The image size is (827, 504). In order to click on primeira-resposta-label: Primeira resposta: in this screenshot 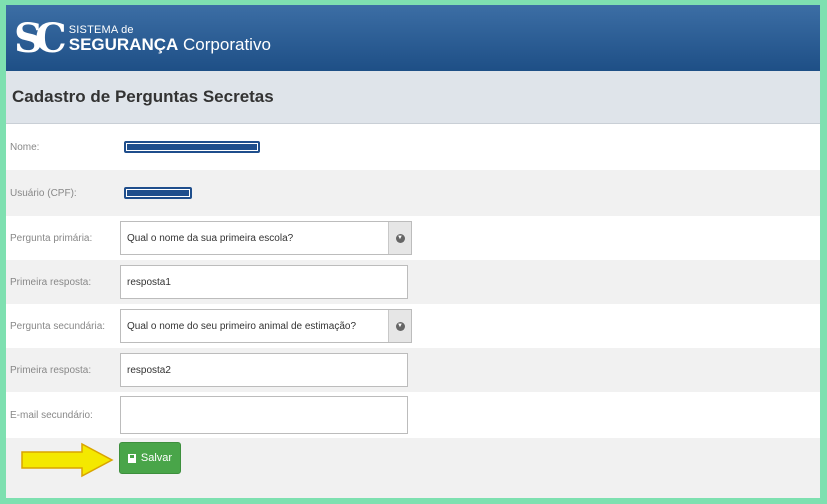, I will do `click(51, 282)`.